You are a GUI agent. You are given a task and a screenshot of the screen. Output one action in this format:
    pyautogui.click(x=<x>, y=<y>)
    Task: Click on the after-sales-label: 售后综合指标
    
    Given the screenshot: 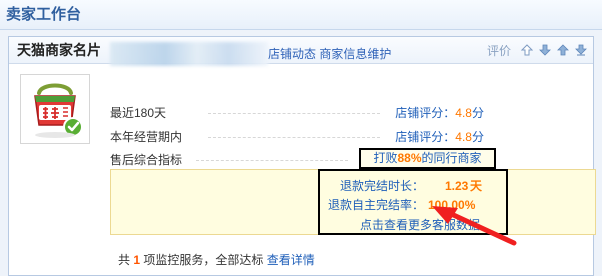 What is the action you would take?
    pyautogui.click(x=148, y=160)
    